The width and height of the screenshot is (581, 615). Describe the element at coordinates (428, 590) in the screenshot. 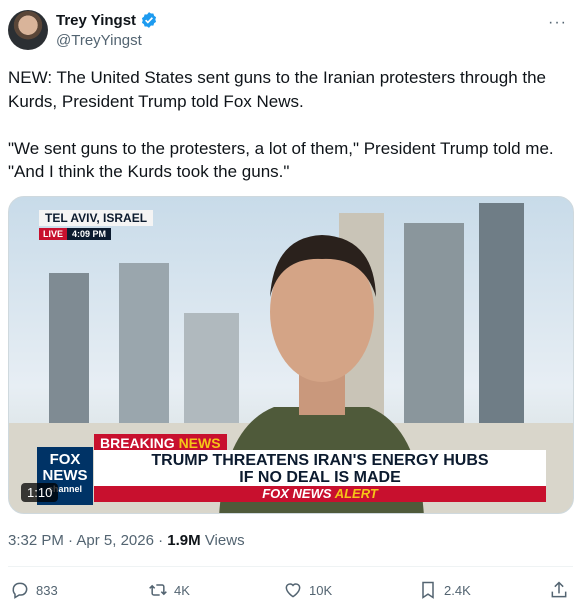

I see `bookmark-icon` at that location.